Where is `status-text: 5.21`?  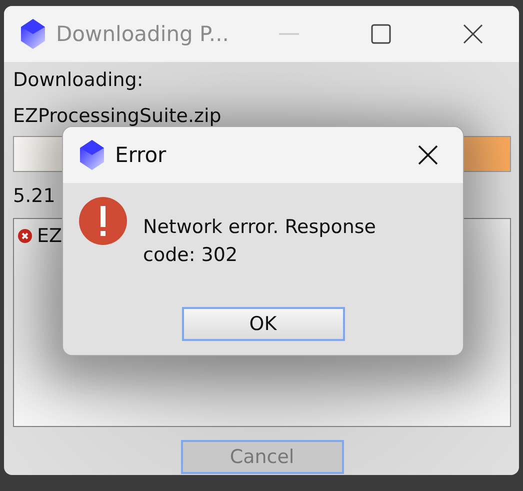
status-text: 5.21 is located at coordinates (34, 196).